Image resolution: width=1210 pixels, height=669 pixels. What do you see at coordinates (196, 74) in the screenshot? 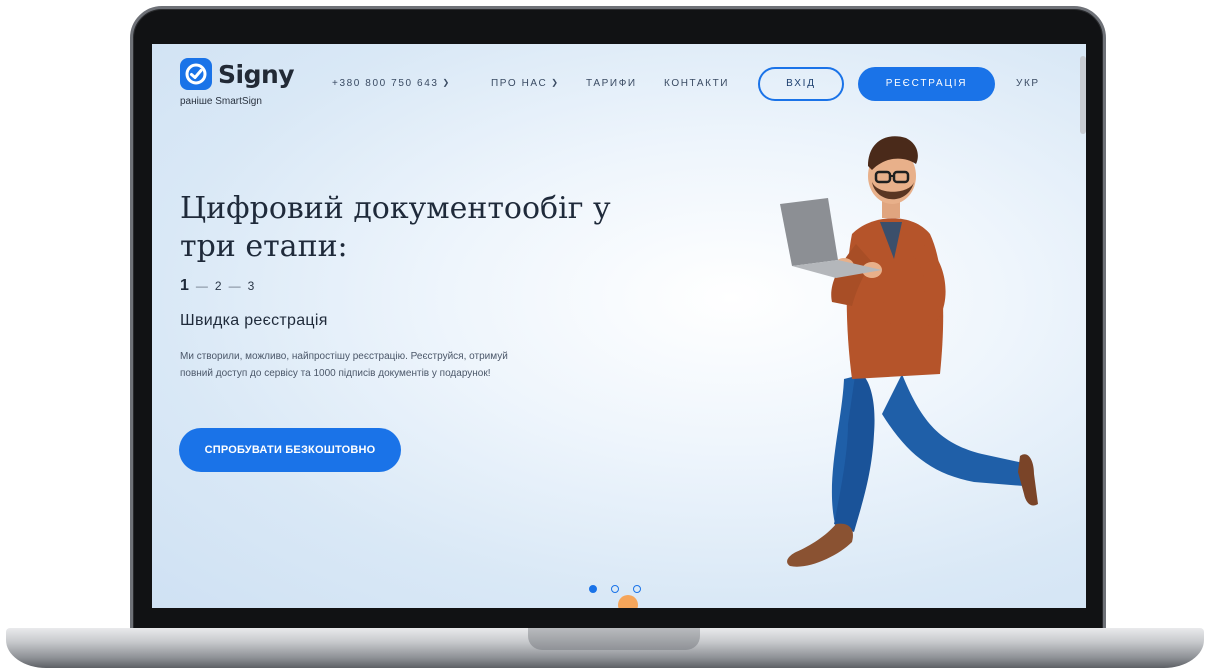
I see `signy-check-icon` at bounding box center [196, 74].